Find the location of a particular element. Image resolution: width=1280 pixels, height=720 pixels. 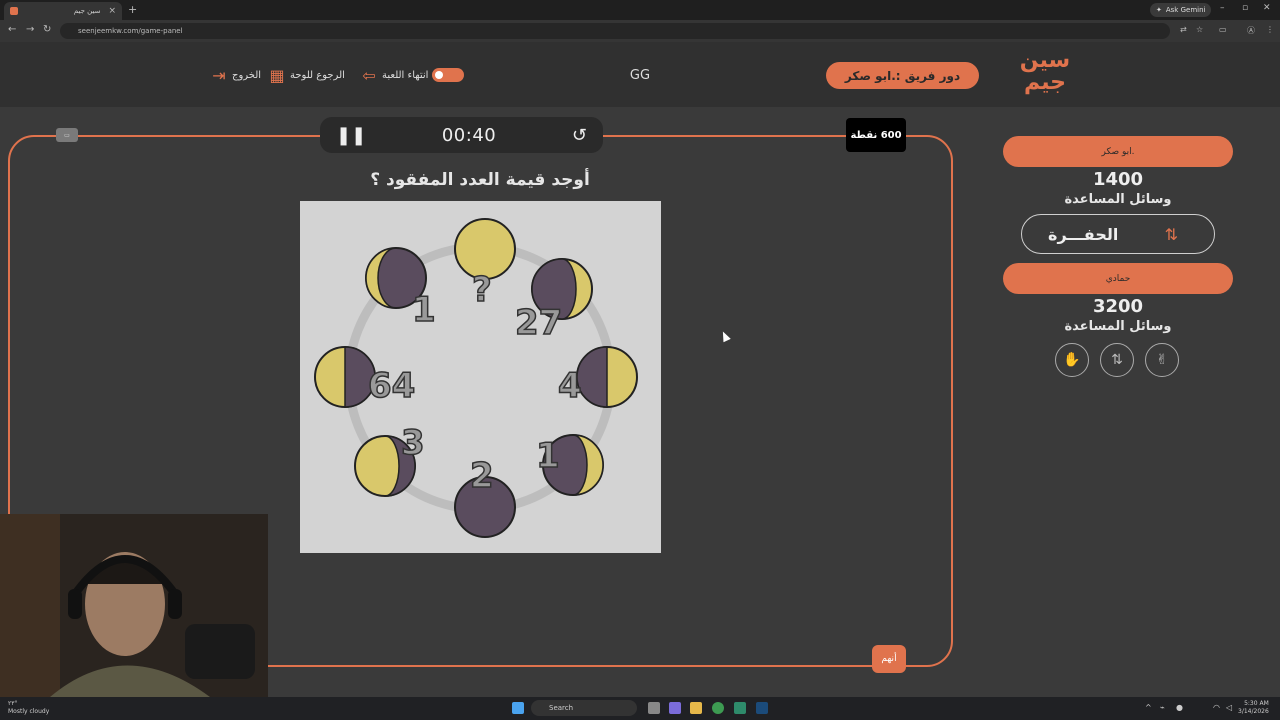

ask-gemini-label: Ask Gemini is located at coordinates (1185, 10).